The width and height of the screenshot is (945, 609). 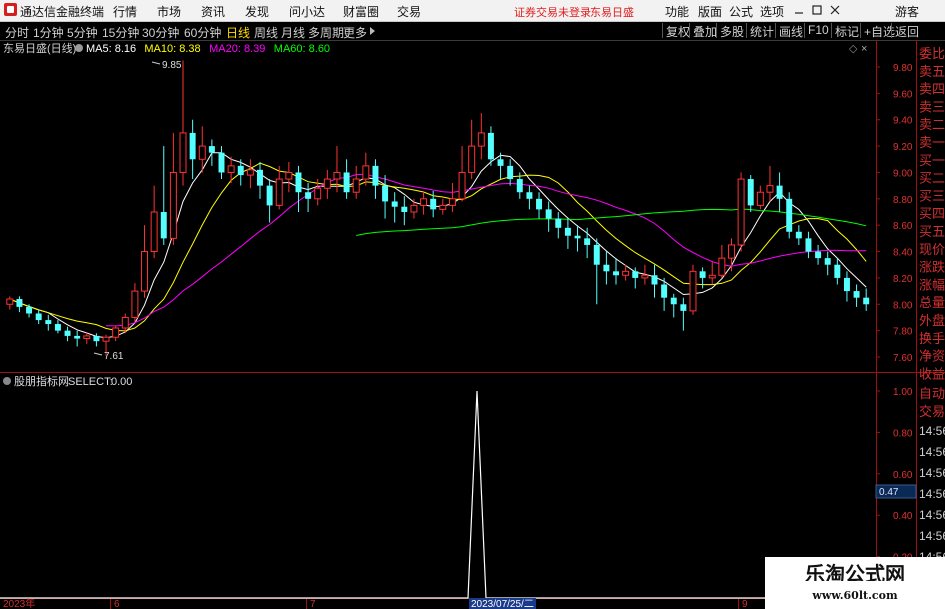 What do you see at coordinates (677, 11) in the screenshot?
I see `menu-functions: 功能` at bounding box center [677, 11].